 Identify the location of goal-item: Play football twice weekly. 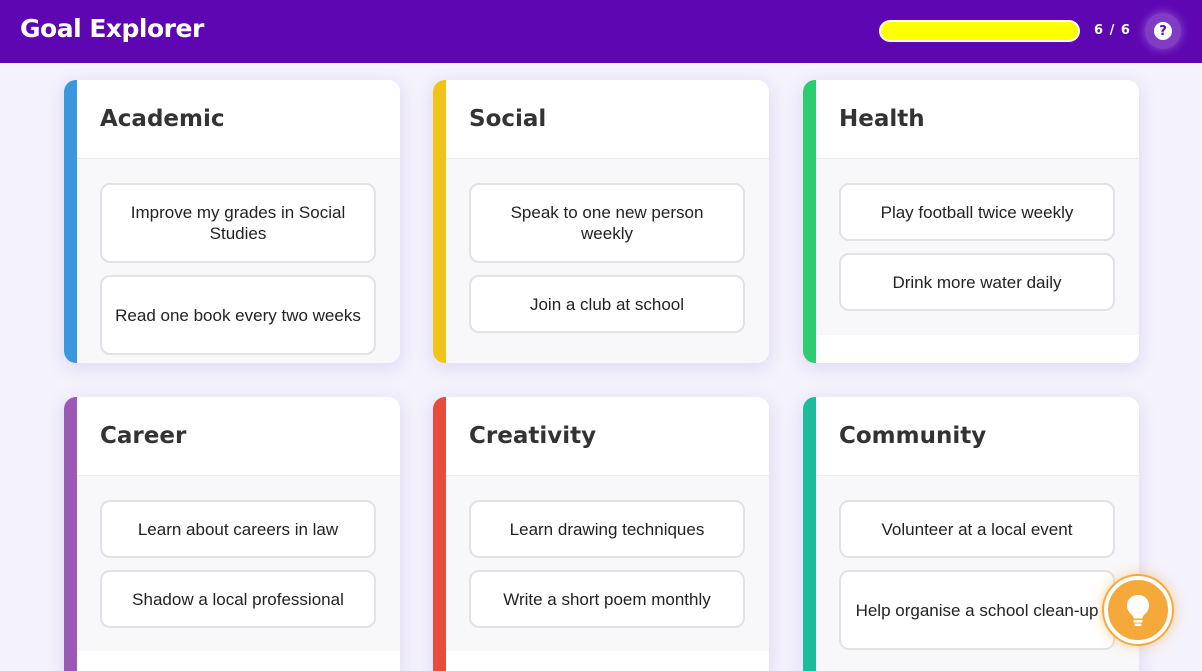
(977, 212).